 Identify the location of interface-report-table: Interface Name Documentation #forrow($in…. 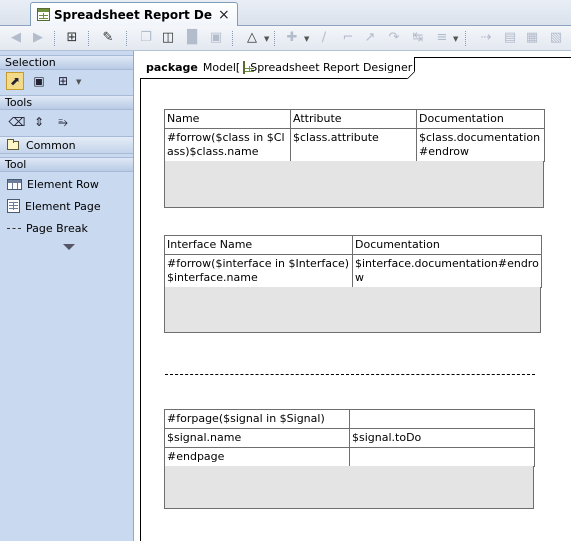
(353, 261).